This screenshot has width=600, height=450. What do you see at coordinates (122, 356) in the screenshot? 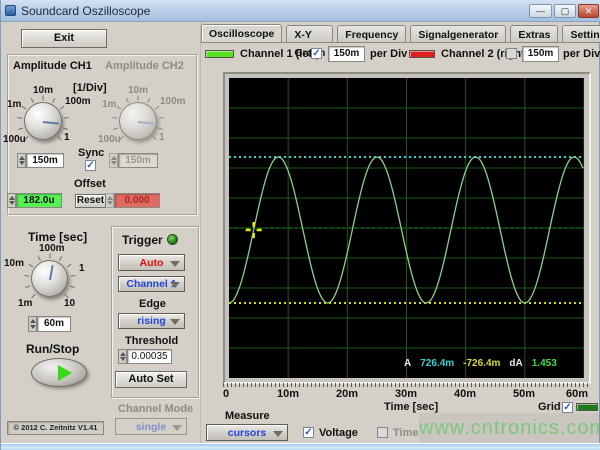
I see `threshold-spinner` at bounding box center [122, 356].